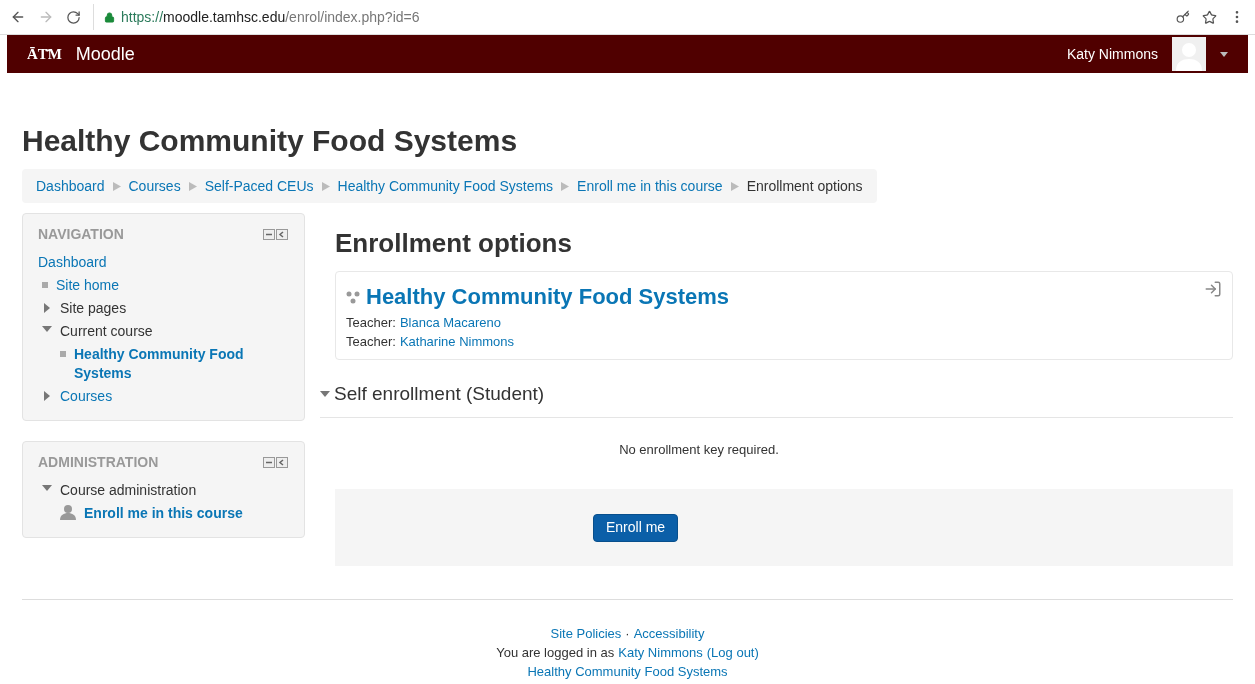 This screenshot has width=1255, height=684. Describe the element at coordinates (669, 633) in the screenshot. I see `footer-link: Accessibility` at that location.